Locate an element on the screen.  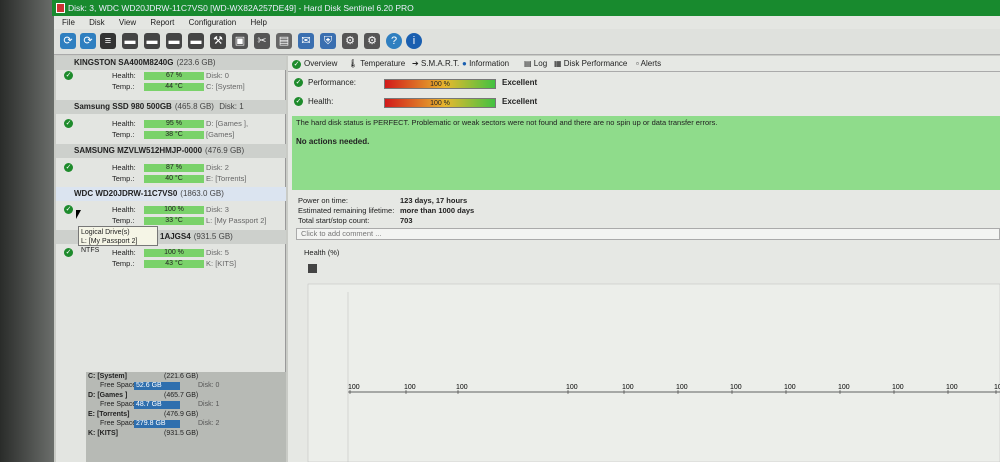
settings-icon: ⚙ is located at coordinates (372, 41).